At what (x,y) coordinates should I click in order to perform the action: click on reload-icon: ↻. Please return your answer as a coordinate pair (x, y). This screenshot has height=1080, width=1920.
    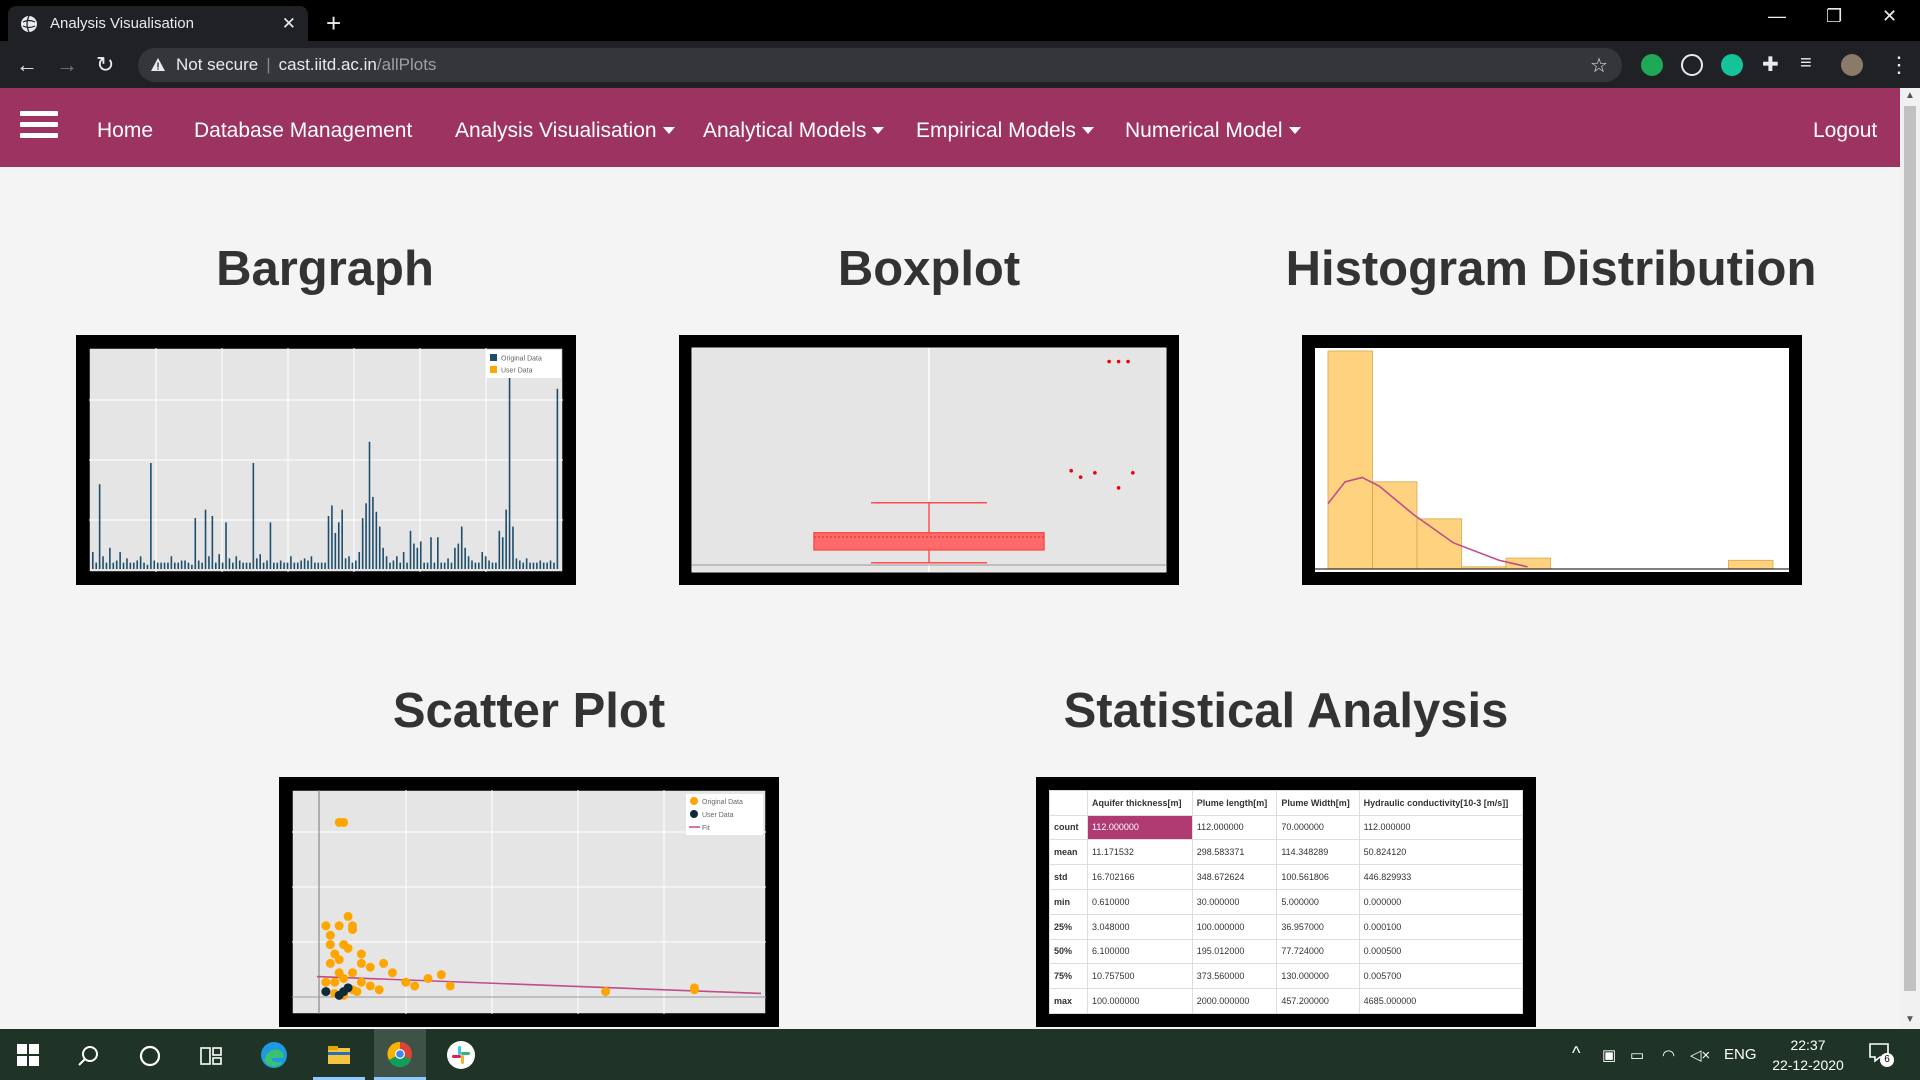
    Looking at the image, I should click on (105, 65).